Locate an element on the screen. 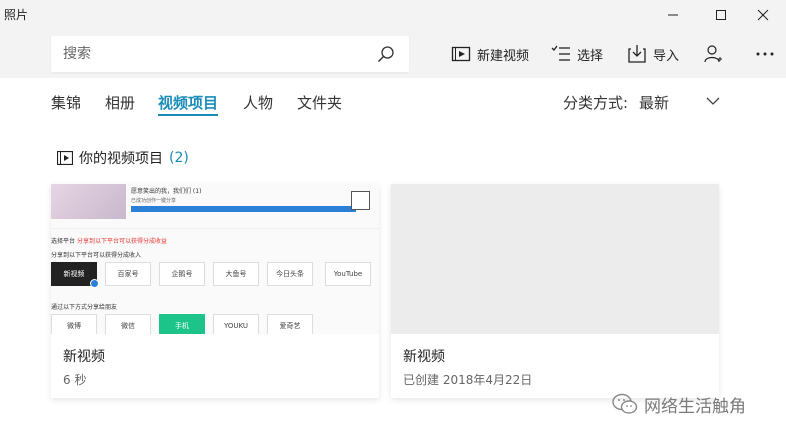 This screenshot has height=437, width=786. platform-button: 爱奇艺 is located at coordinates (290, 324).